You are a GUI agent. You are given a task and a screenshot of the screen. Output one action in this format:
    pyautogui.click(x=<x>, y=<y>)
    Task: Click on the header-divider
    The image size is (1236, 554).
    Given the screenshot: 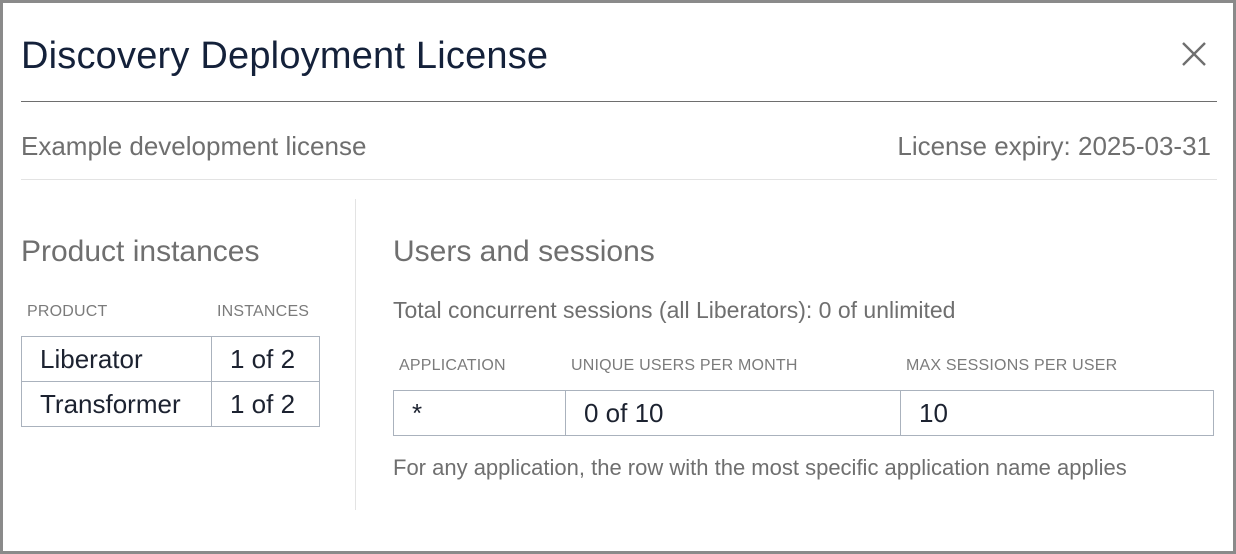 What is the action you would take?
    pyautogui.click(x=619, y=179)
    